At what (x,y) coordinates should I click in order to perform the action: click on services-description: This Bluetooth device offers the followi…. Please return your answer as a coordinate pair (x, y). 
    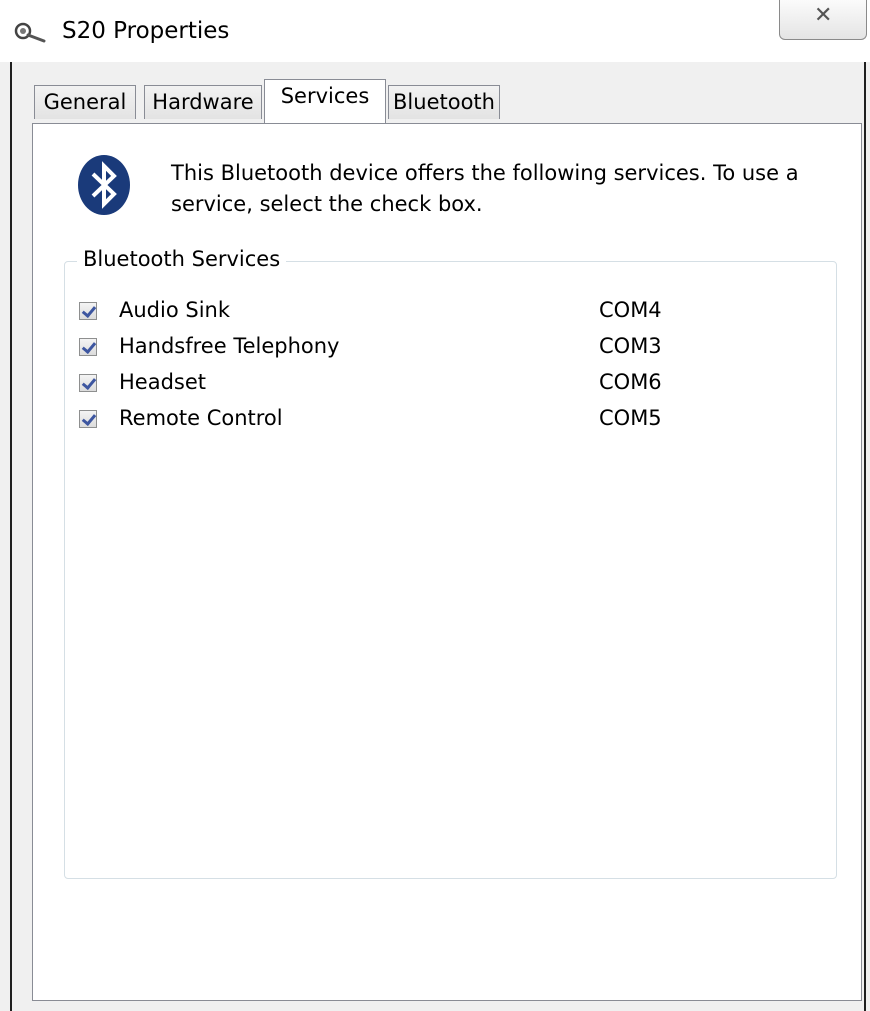
    Looking at the image, I should click on (485, 188).